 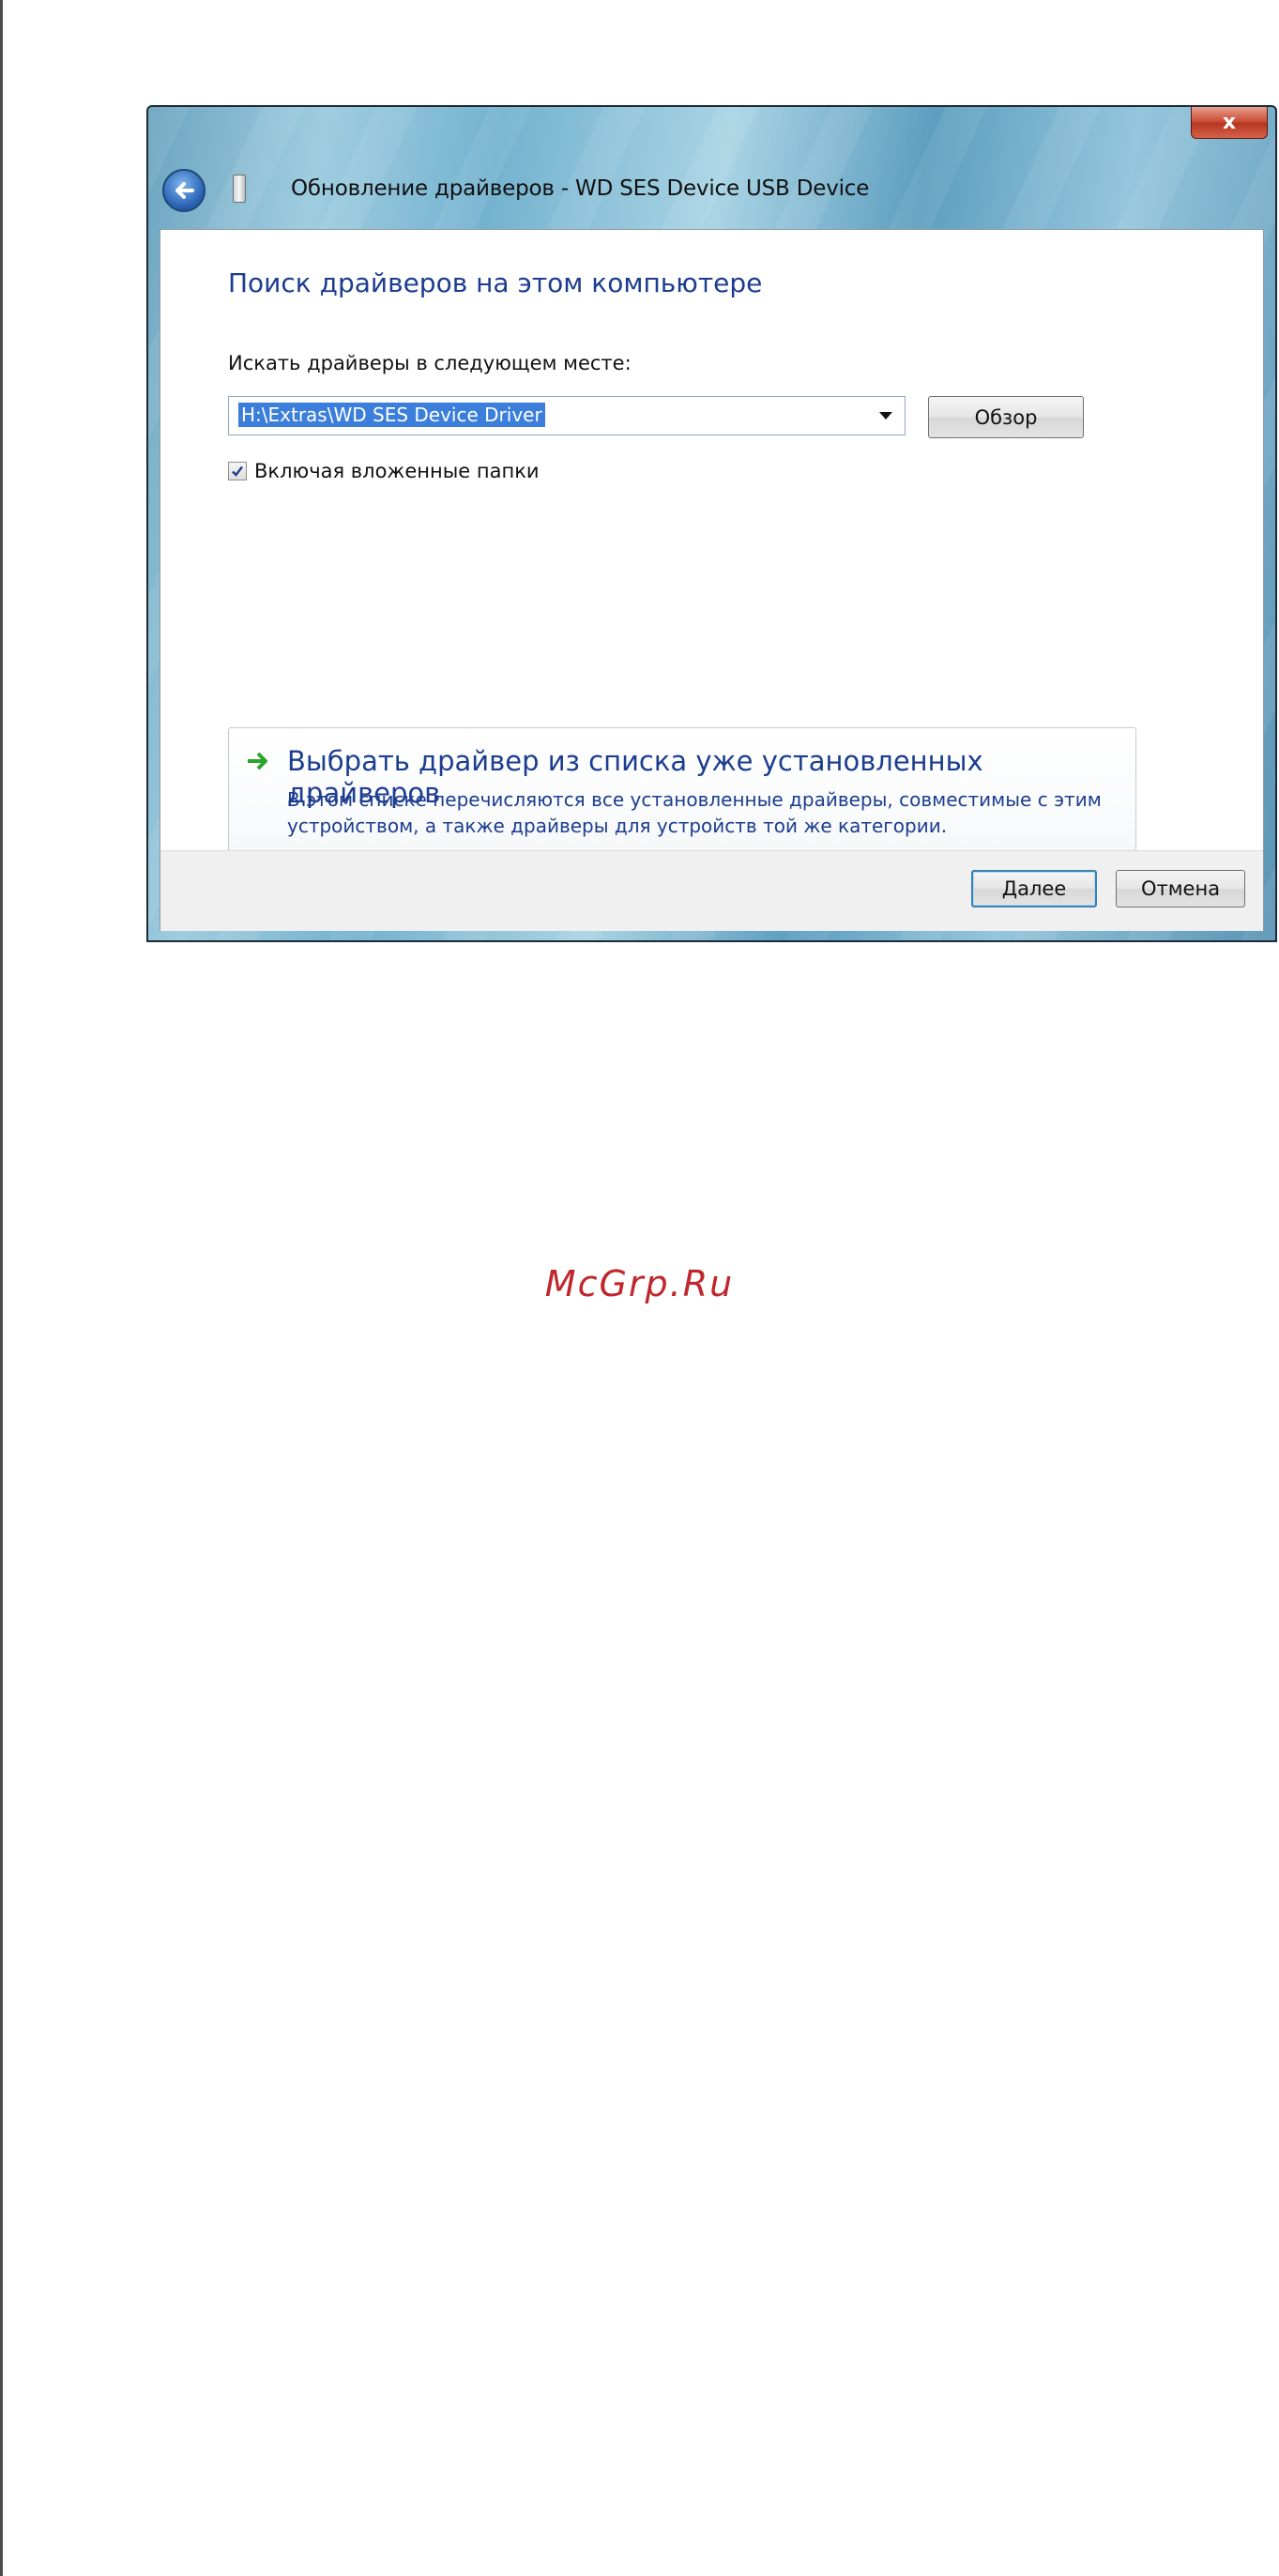 I want to click on browse-button: Обзор, so click(x=1006, y=417).